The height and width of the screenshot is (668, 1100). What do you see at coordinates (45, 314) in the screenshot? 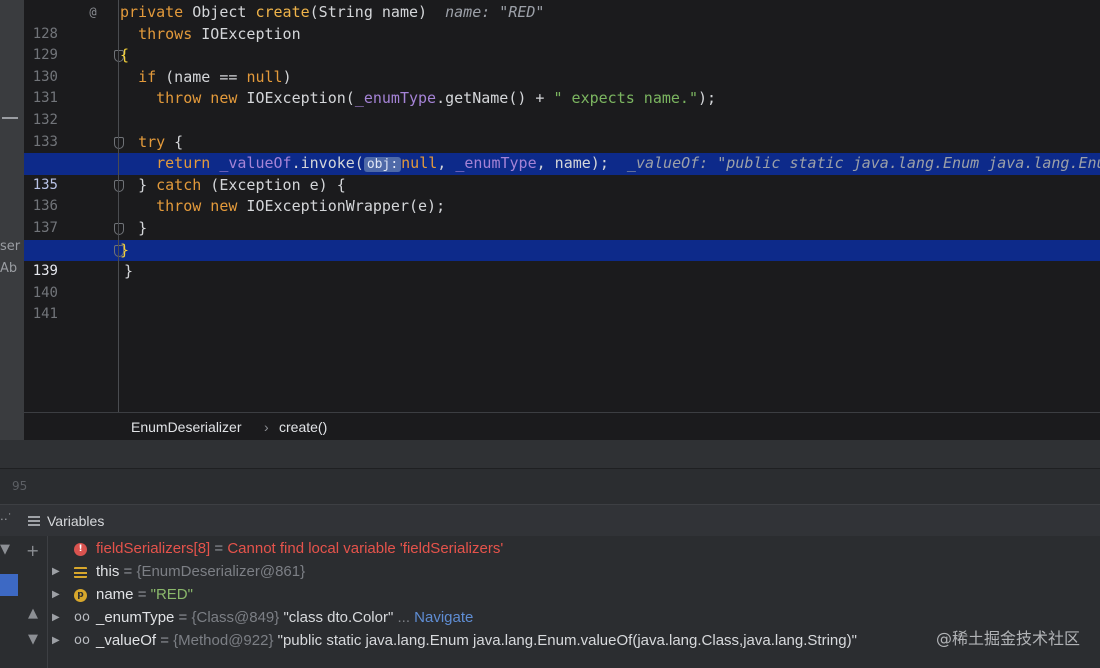
I see `line-number: 141` at bounding box center [45, 314].